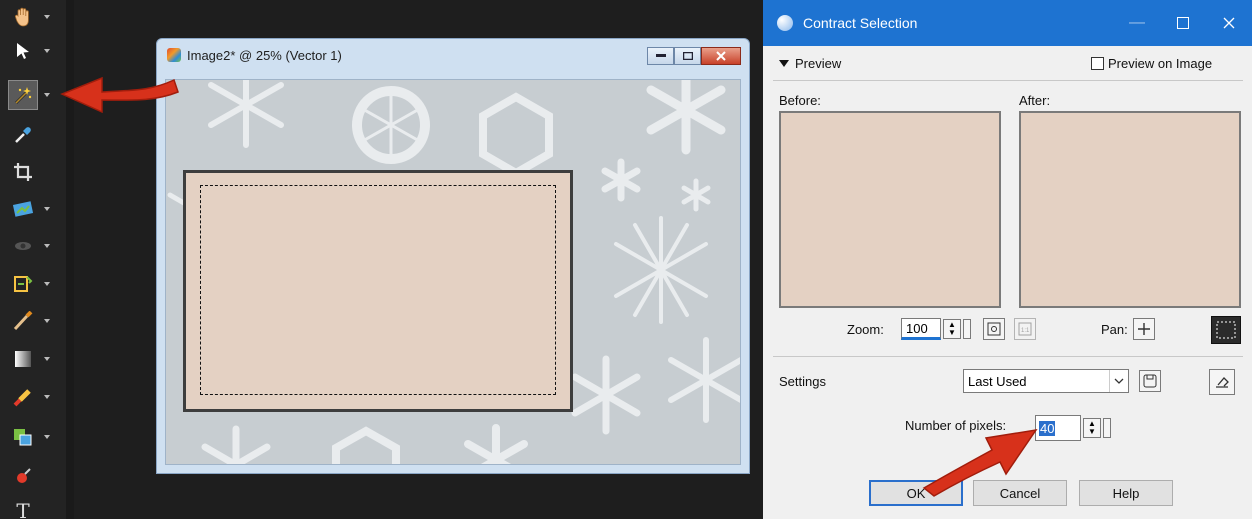 The height and width of the screenshot is (519, 1252). I want to click on paint-brush-tool, so click(34, 321).